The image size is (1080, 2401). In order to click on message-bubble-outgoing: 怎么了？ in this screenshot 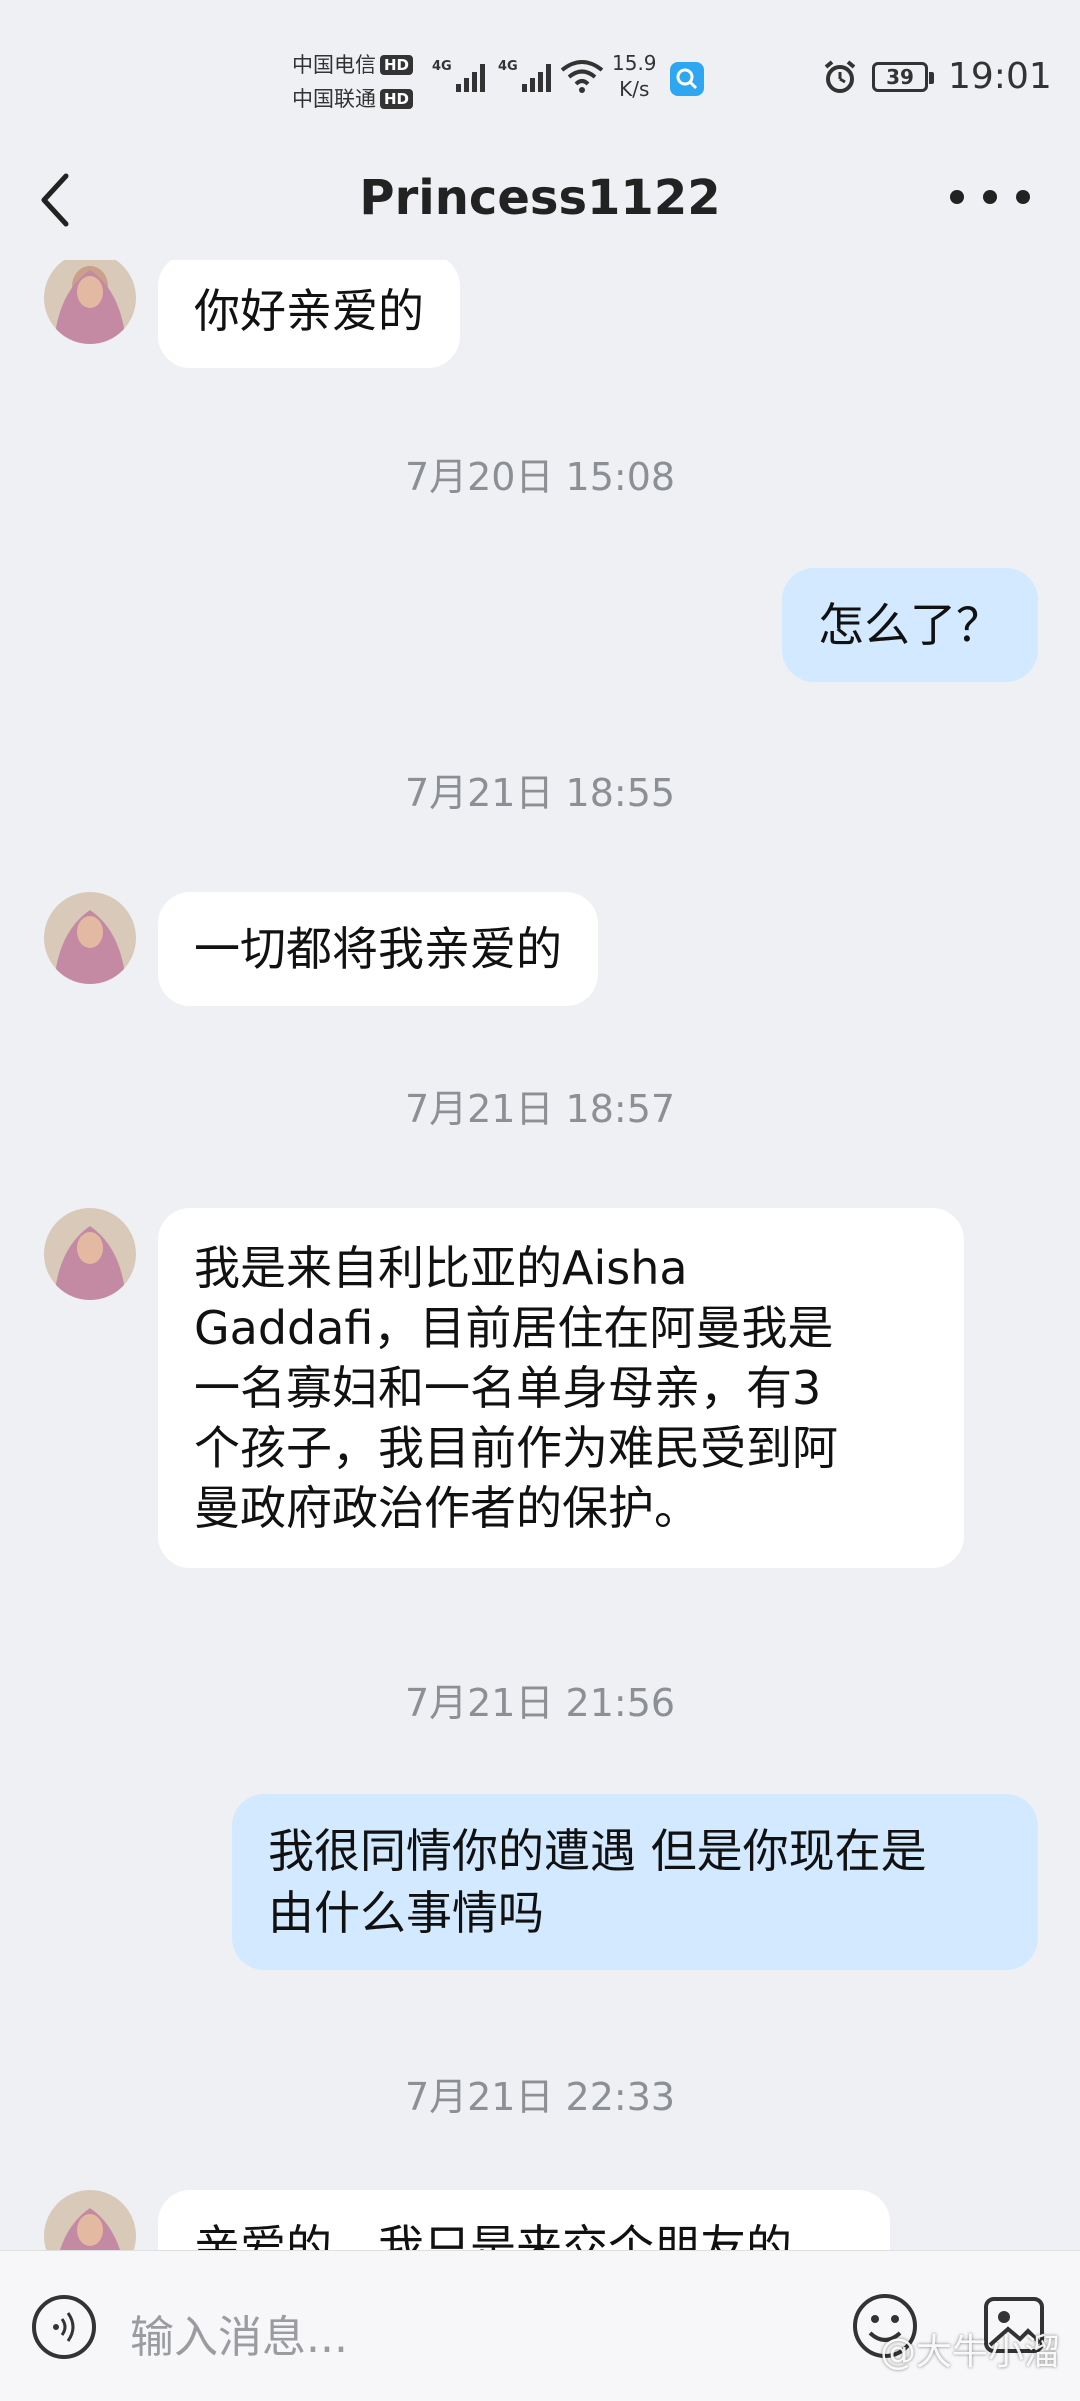, I will do `click(910, 625)`.